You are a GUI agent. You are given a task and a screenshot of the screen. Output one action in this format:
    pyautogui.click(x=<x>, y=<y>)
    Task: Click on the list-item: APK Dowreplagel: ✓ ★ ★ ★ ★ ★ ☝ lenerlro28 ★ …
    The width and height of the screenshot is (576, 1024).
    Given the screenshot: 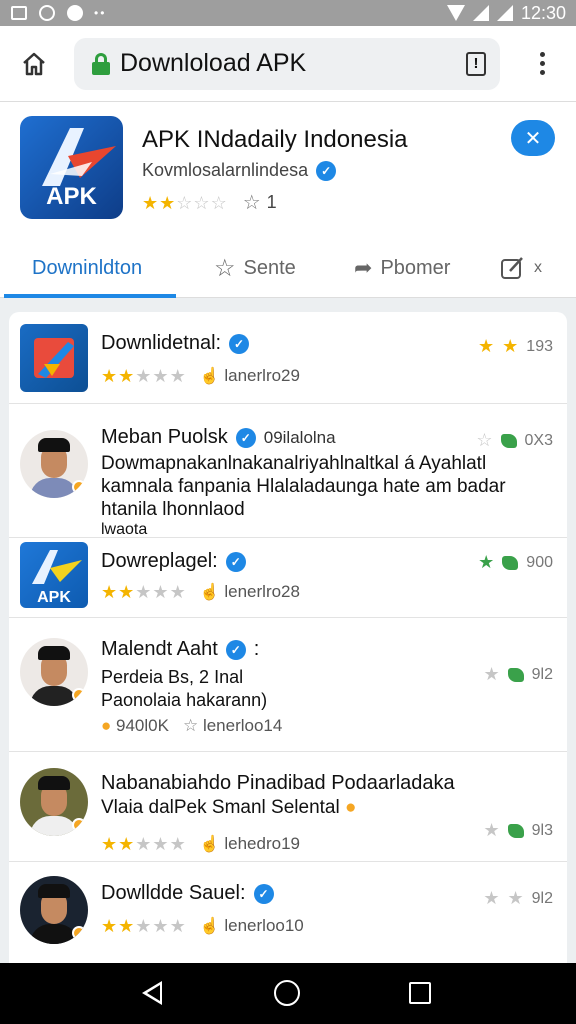 What is the action you would take?
    pyautogui.click(x=288, y=578)
    